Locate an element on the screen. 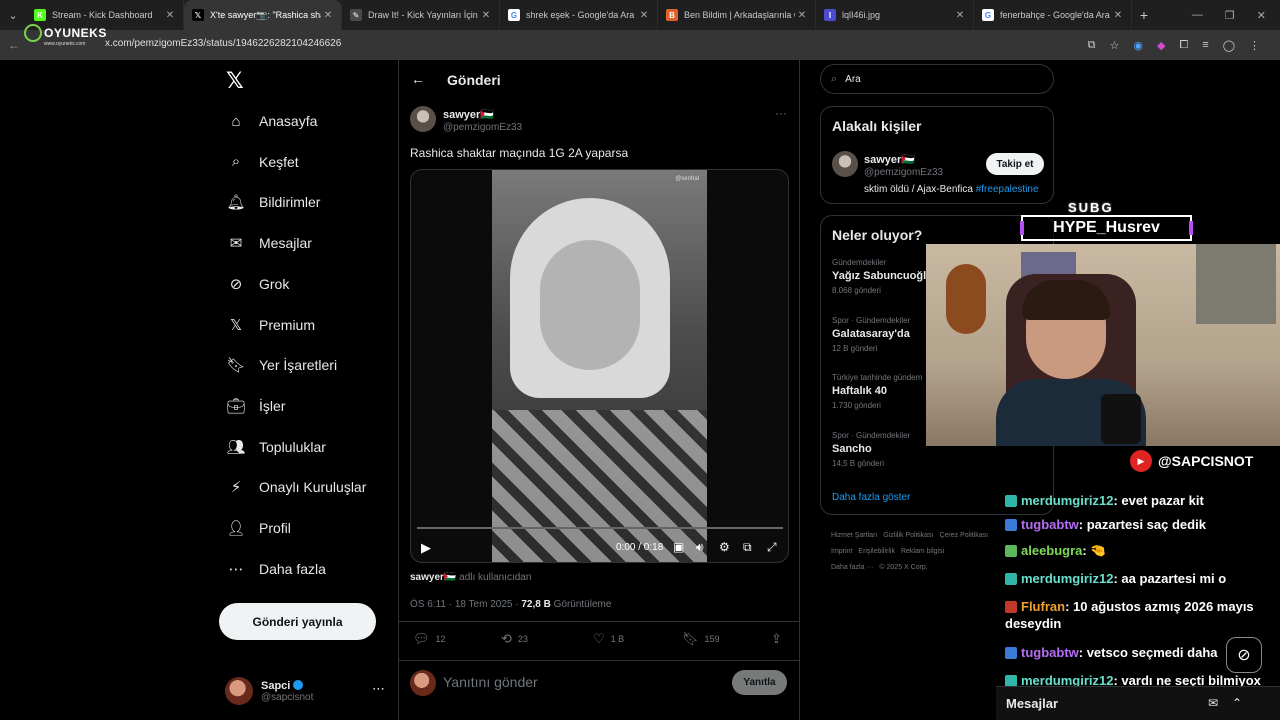 Image resolution: width=1280 pixels, height=720 pixels. share-action: ⇪ is located at coordinates (776, 639).